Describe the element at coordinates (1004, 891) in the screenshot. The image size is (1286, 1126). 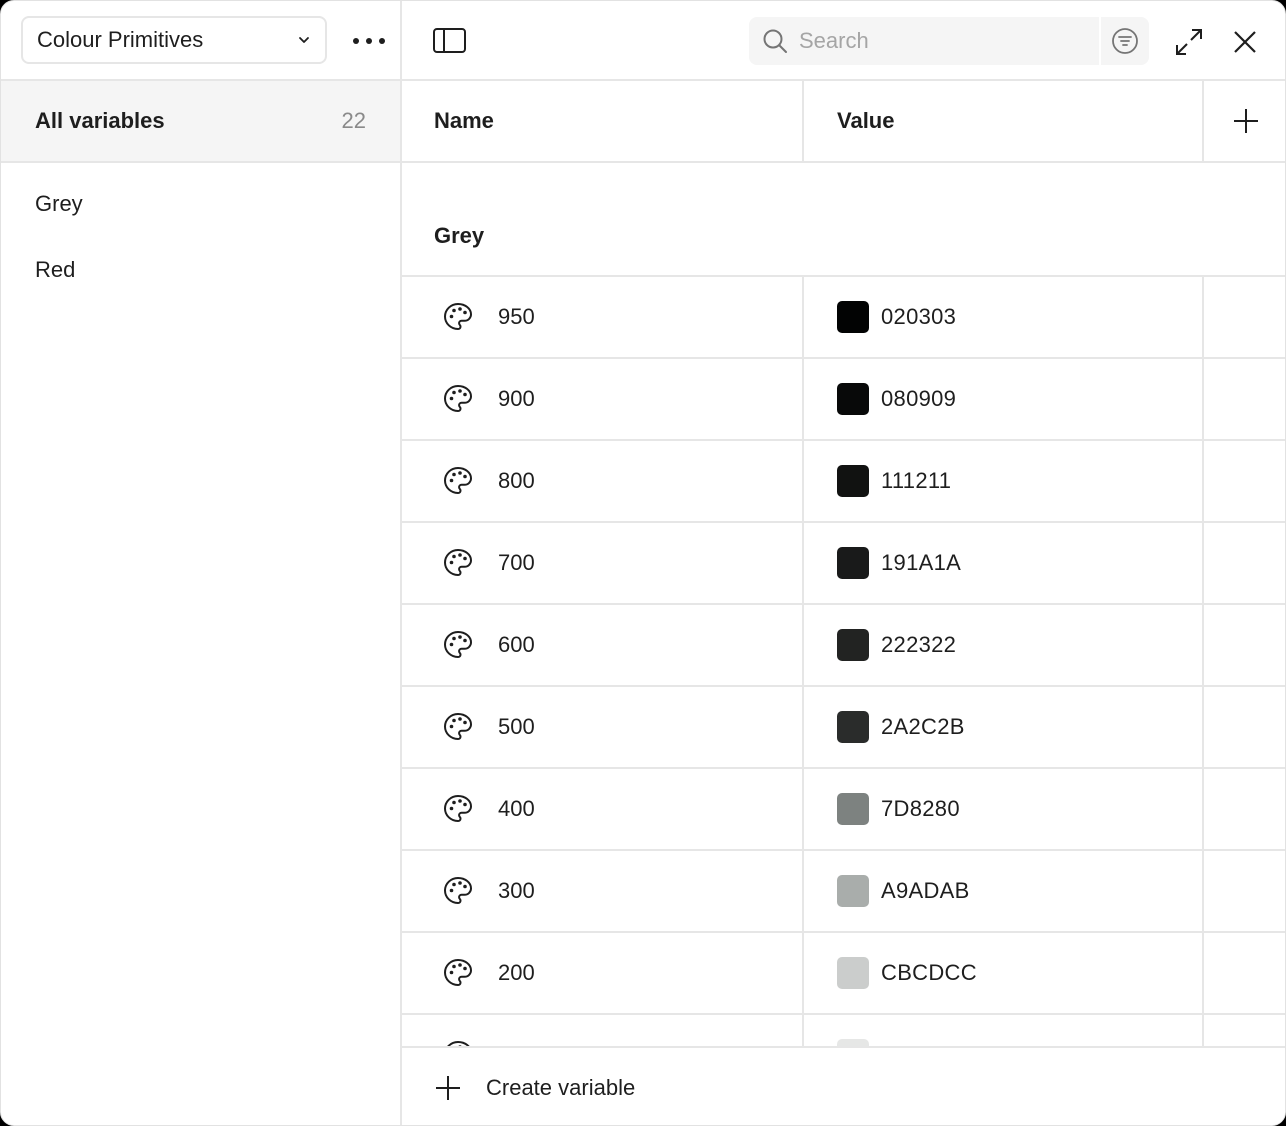
I see `variable-value-cell: A9ADAB` at that location.